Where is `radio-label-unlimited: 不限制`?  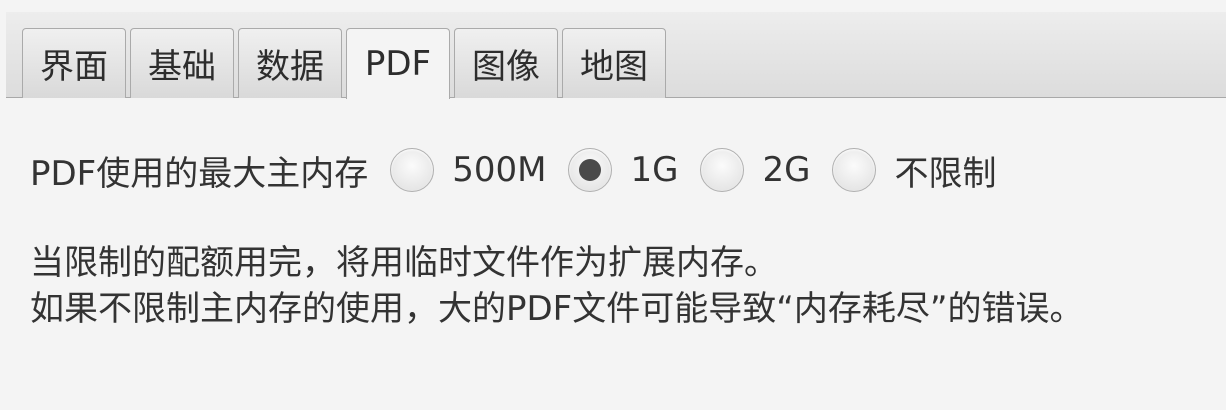
radio-label-unlimited: 不限制 is located at coordinates (945, 173).